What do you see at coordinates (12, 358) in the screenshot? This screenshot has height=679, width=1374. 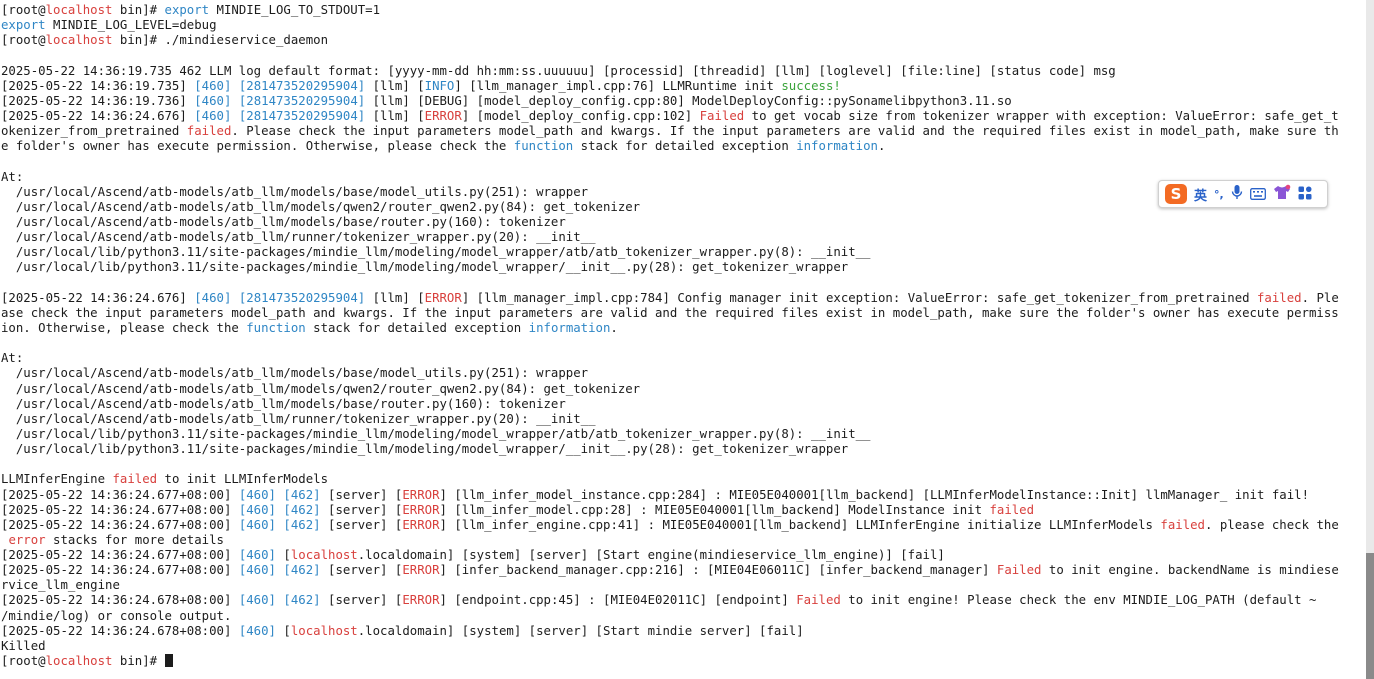 I see `terminal-text-segment: At:` at bounding box center [12, 358].